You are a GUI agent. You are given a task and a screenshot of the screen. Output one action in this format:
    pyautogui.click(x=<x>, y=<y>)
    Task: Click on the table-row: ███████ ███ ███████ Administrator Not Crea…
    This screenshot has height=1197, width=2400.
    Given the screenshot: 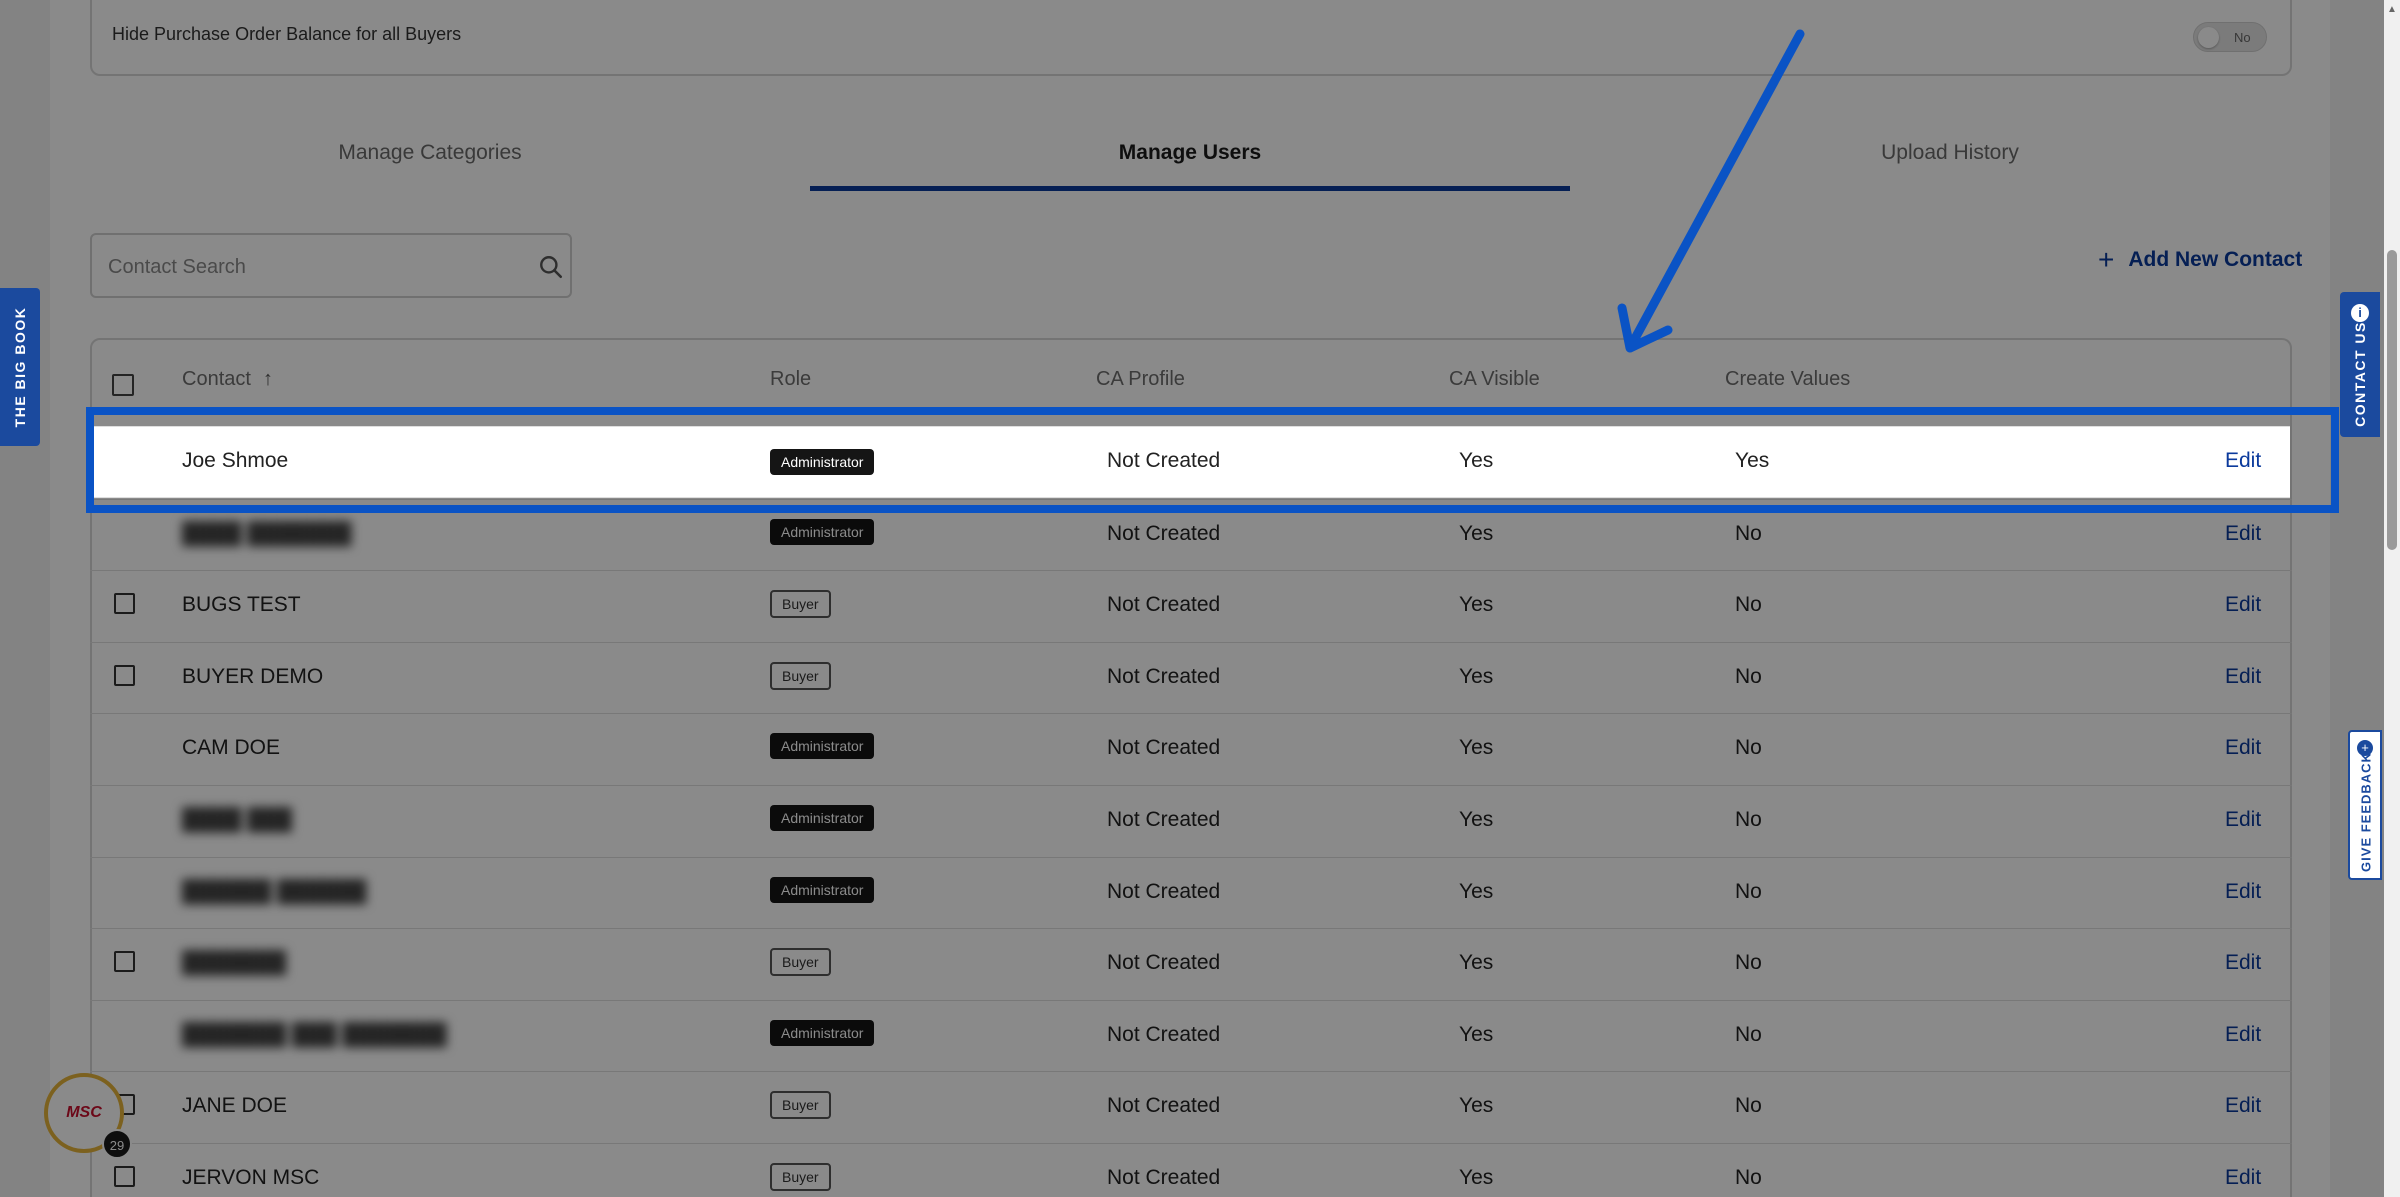 What is the action you would take?
    pyautogui.click(x=1191, y=1035)
    